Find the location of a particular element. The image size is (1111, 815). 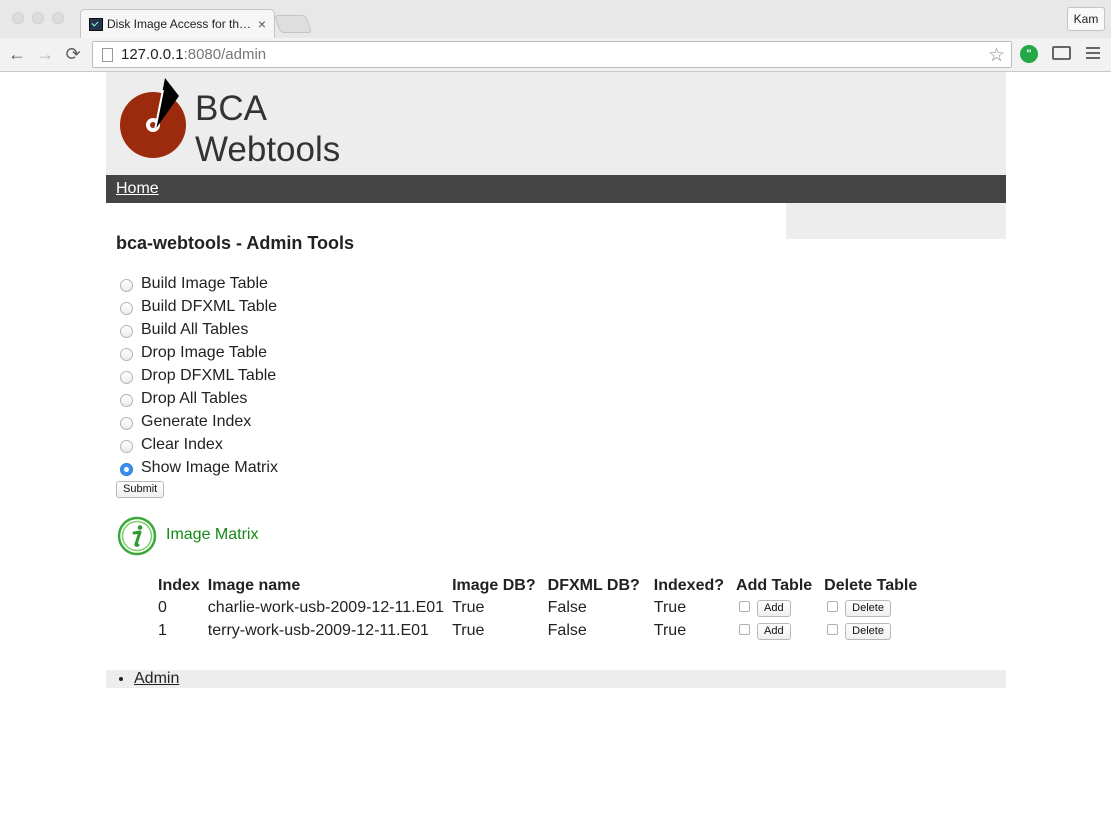

bookmark-star-icon: ☆ is located at coordinates (996, 55).